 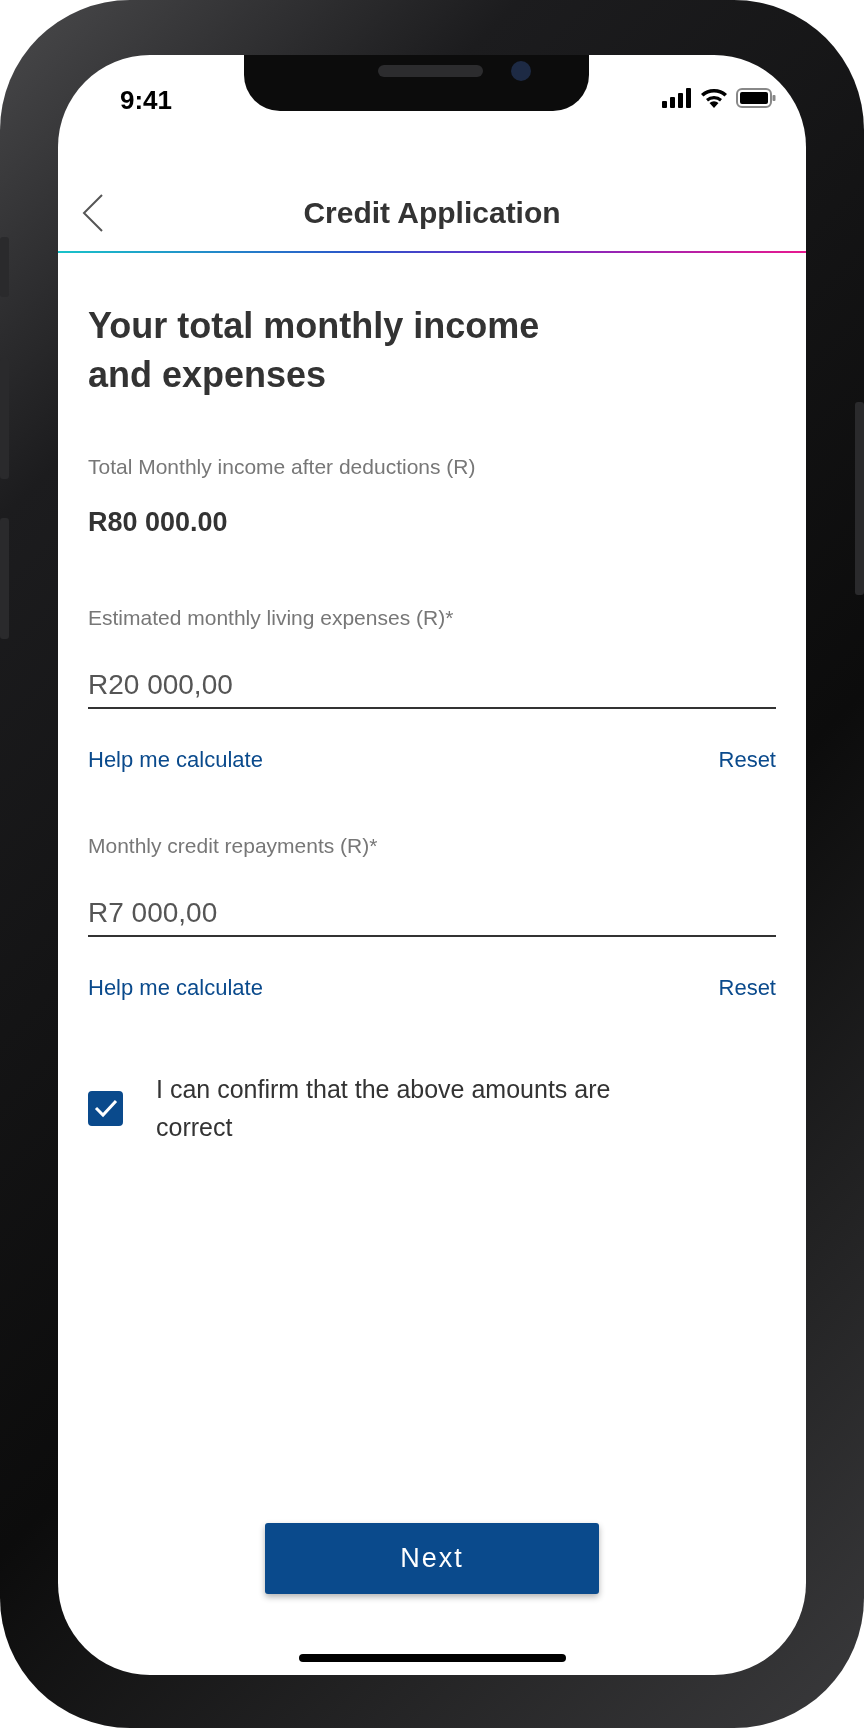 I want to click on field-label: Estimated monthly living expenses (R)*, so click(x=271, y=618).